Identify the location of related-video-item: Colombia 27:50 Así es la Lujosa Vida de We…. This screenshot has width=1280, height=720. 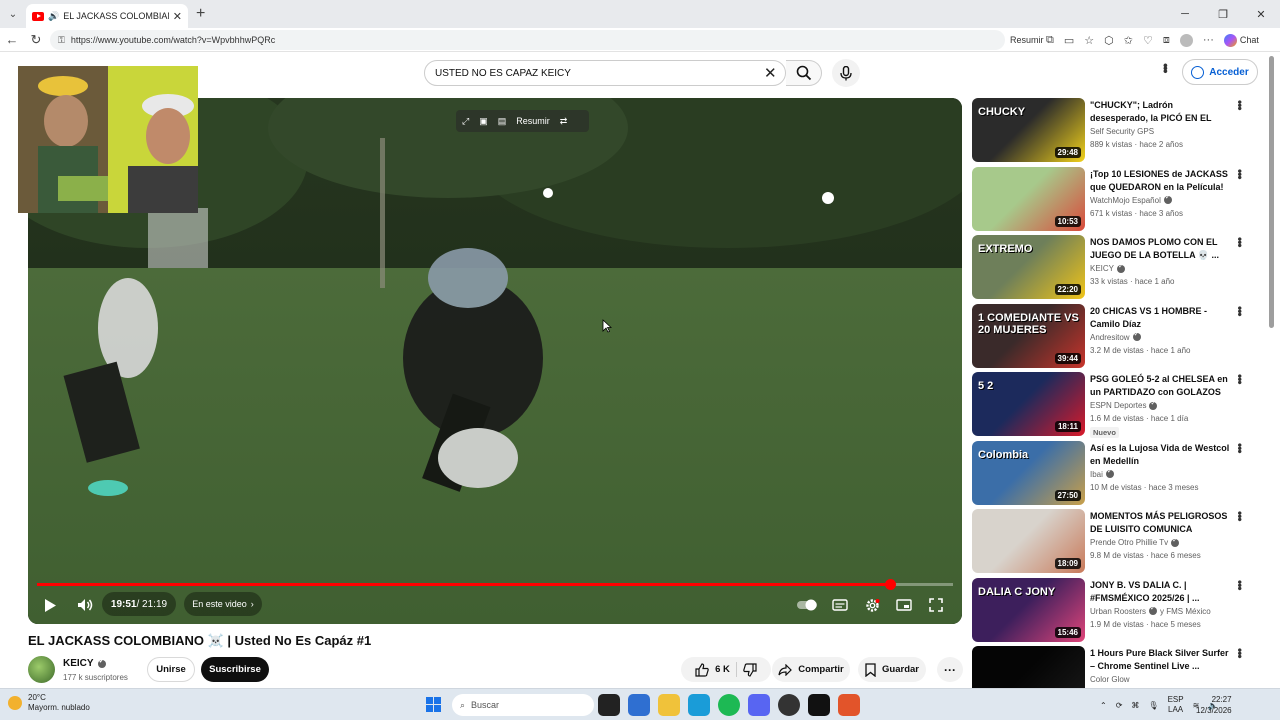
(1117, 472).